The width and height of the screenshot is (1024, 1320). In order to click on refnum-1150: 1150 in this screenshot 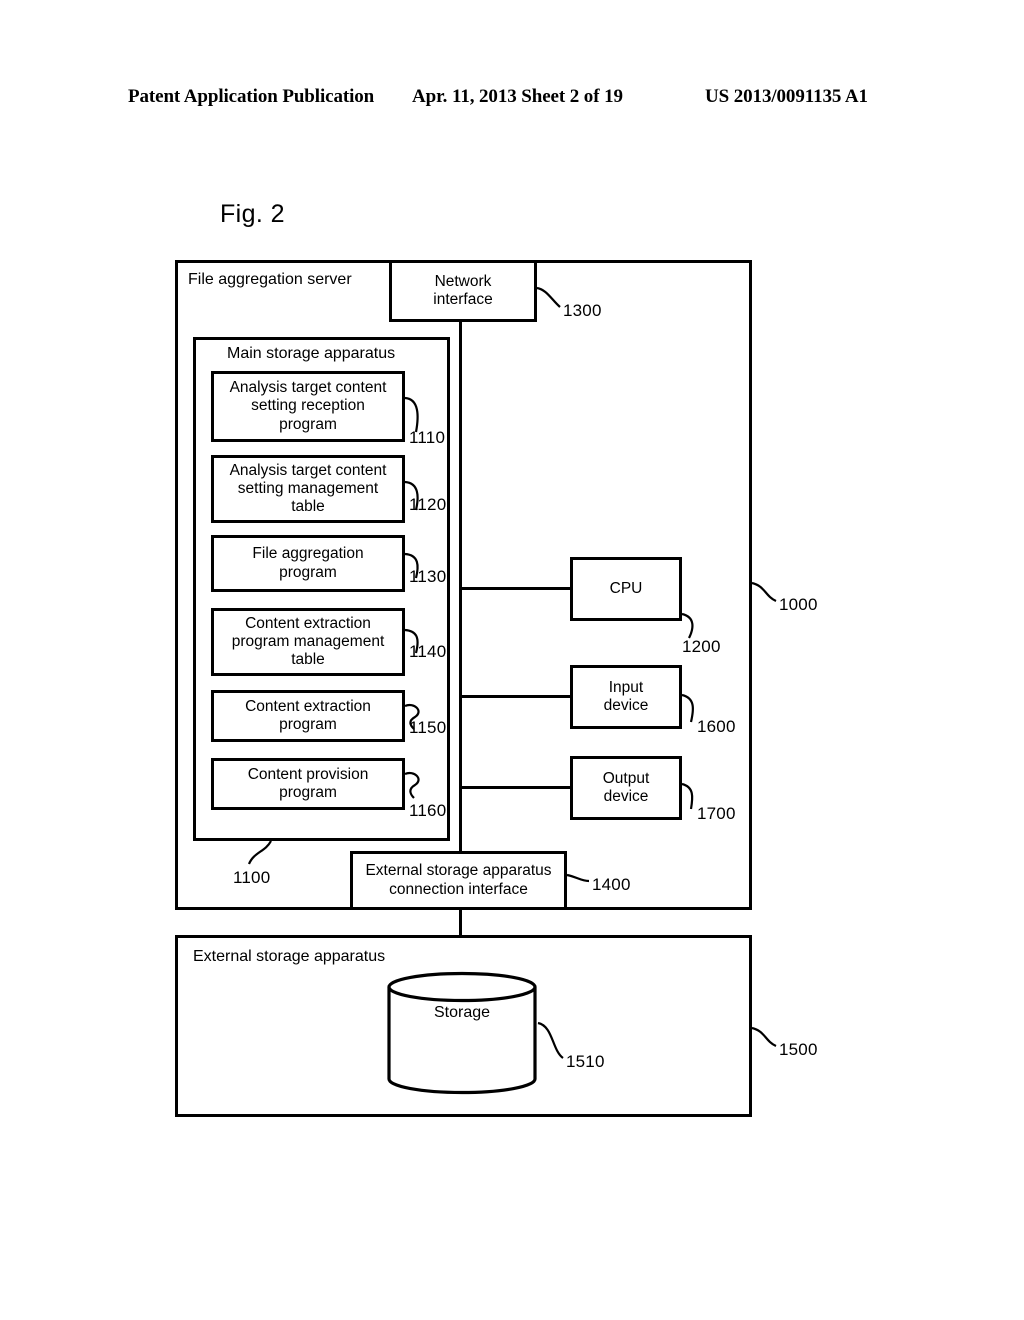, I will do `click(428, 727)`.